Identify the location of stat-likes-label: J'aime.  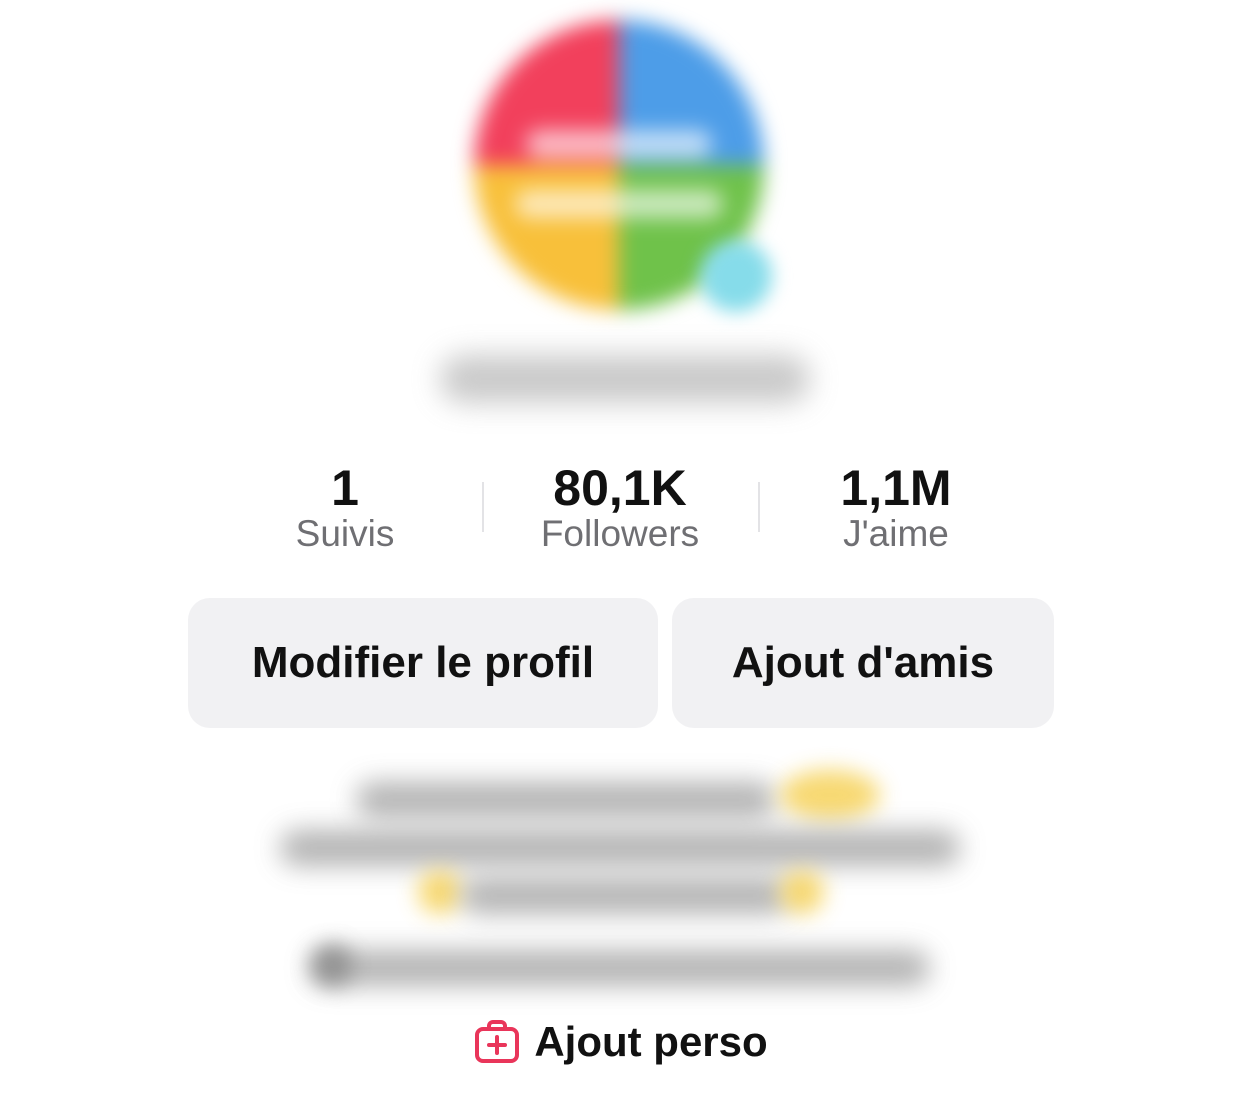
(896, 533).